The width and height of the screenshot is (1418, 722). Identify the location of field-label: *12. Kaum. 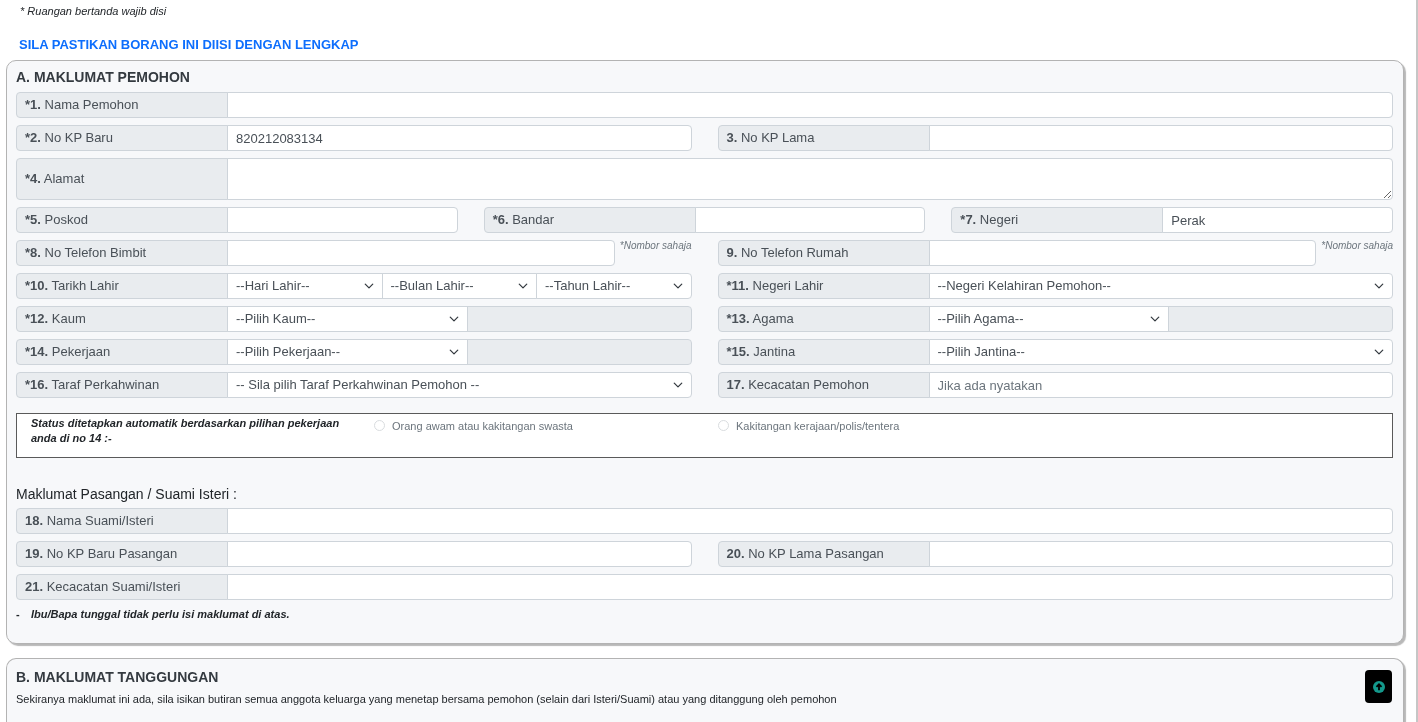
(122, 319).